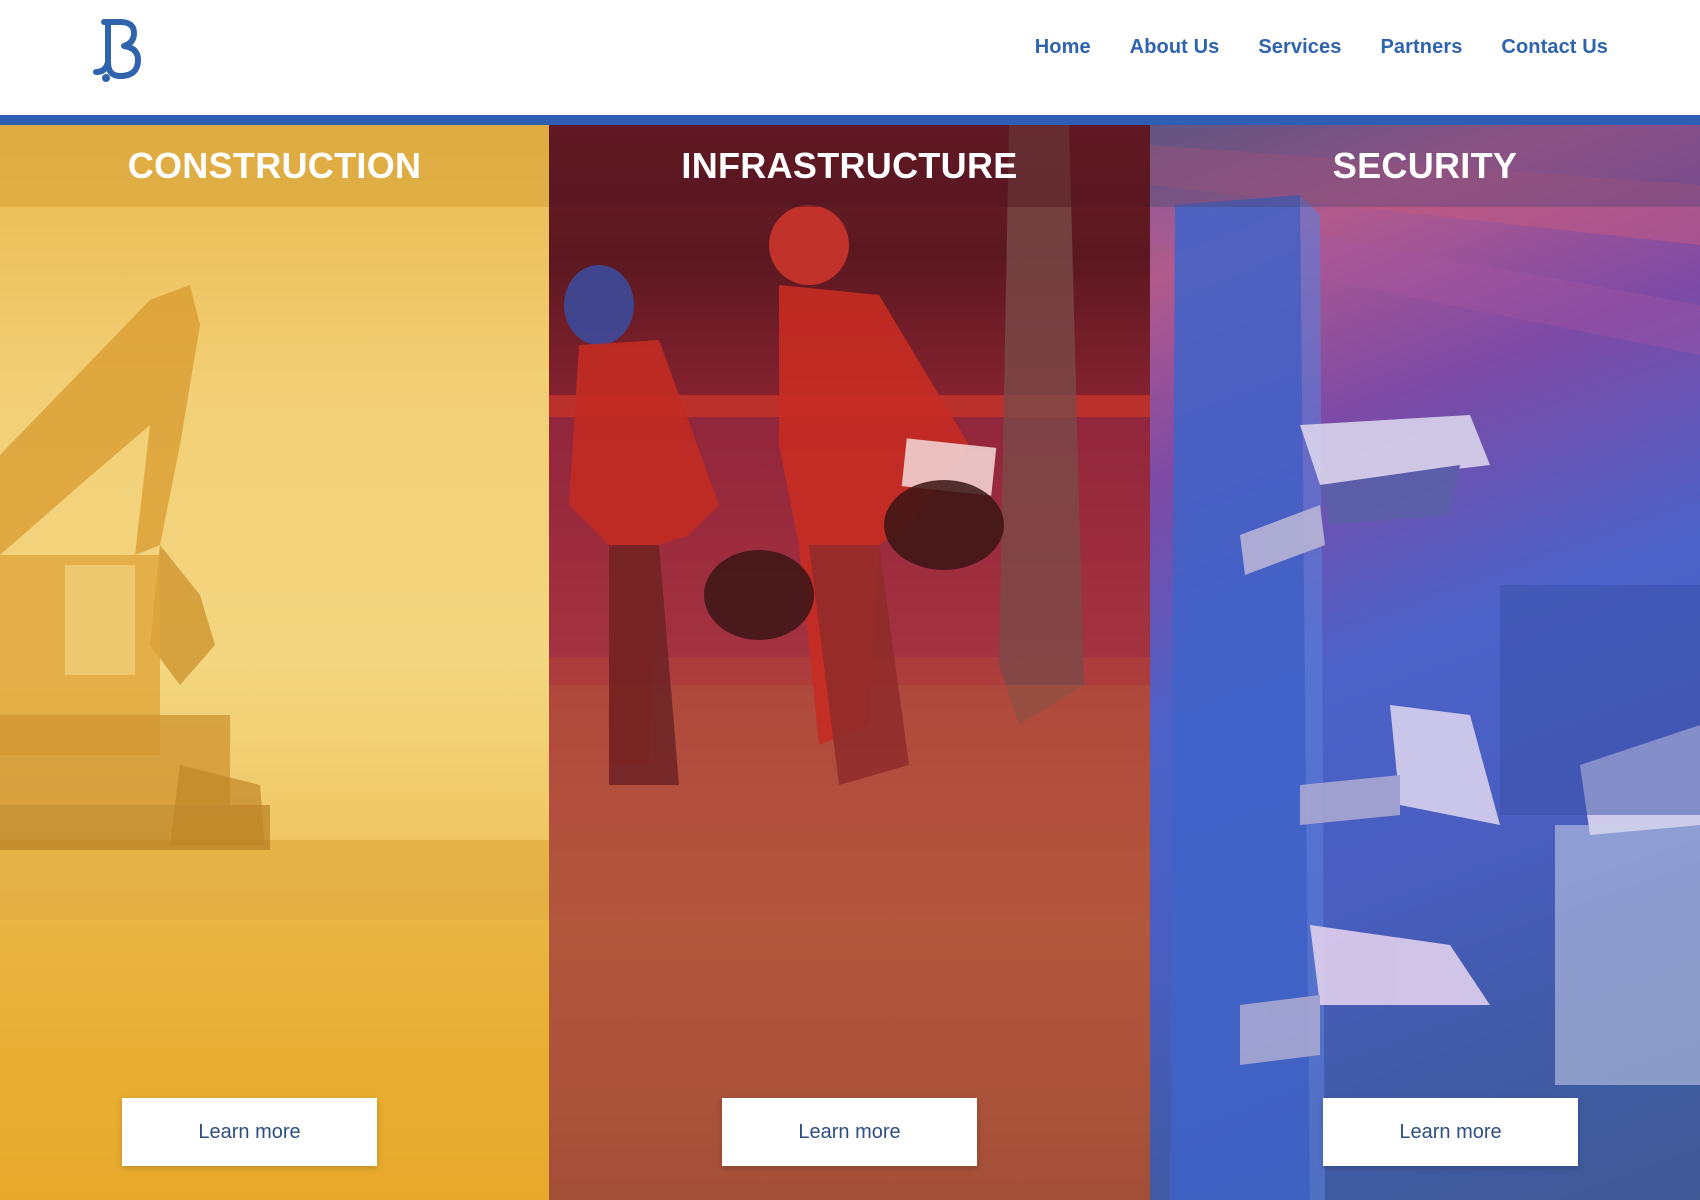 The height and width of the screenshot is (1200, 1700). I want to click on panel-header: CONSTRUCTION, so click(274, 166).